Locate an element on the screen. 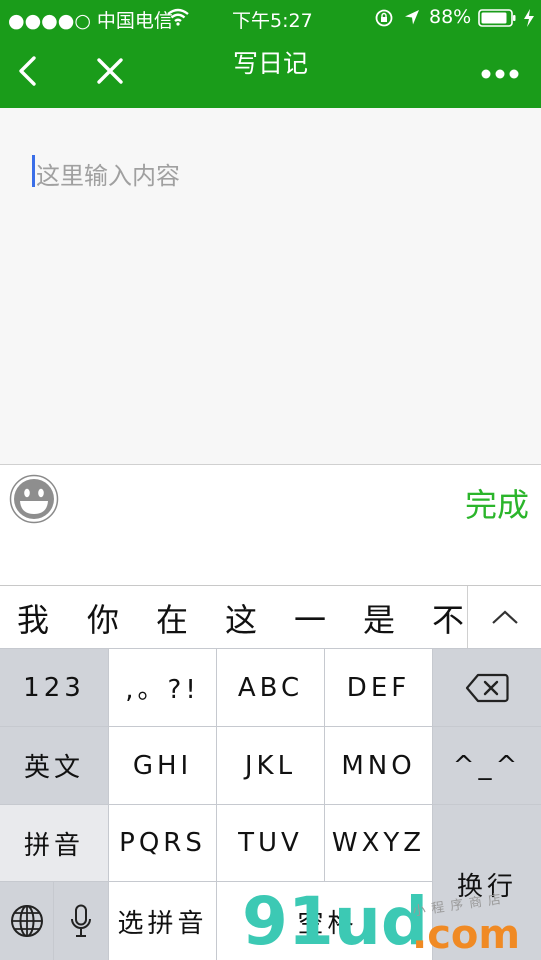 This screenshot has width=541, height=960. page-title: 写日记 is located at coordinates (270, 63).